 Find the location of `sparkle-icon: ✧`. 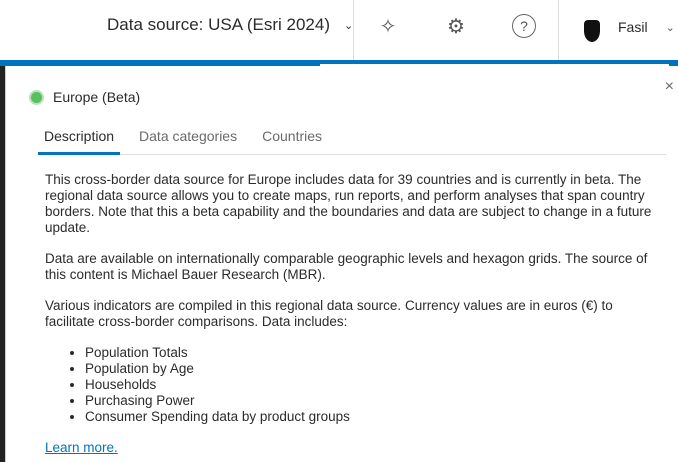

sparkle-icon: ✧ is located at coordinates (388, 26).